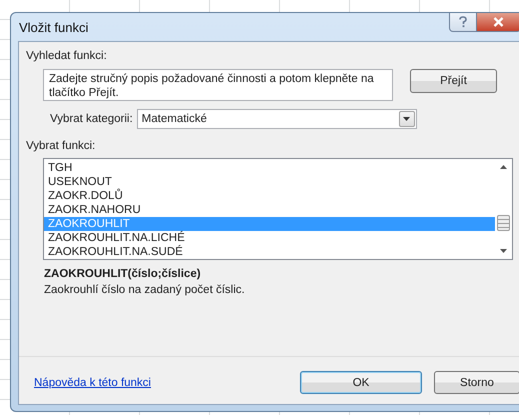  What do you see at coordinates (269, 210) in the screenshot?
I see `function-list-item: ZAOKR.NAHORU` at bounding box center [269, 210].